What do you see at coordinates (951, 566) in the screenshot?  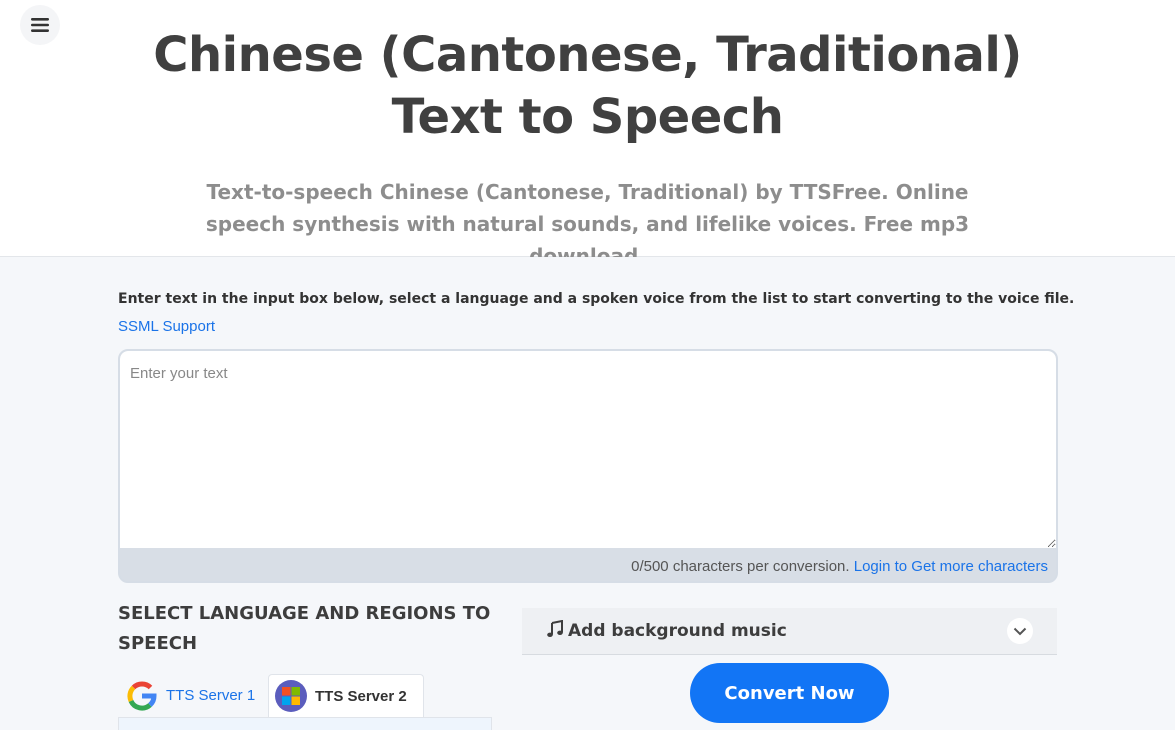 I see `login-more-characters-link: Login to Get more characters` at bounding box center [951, 566].